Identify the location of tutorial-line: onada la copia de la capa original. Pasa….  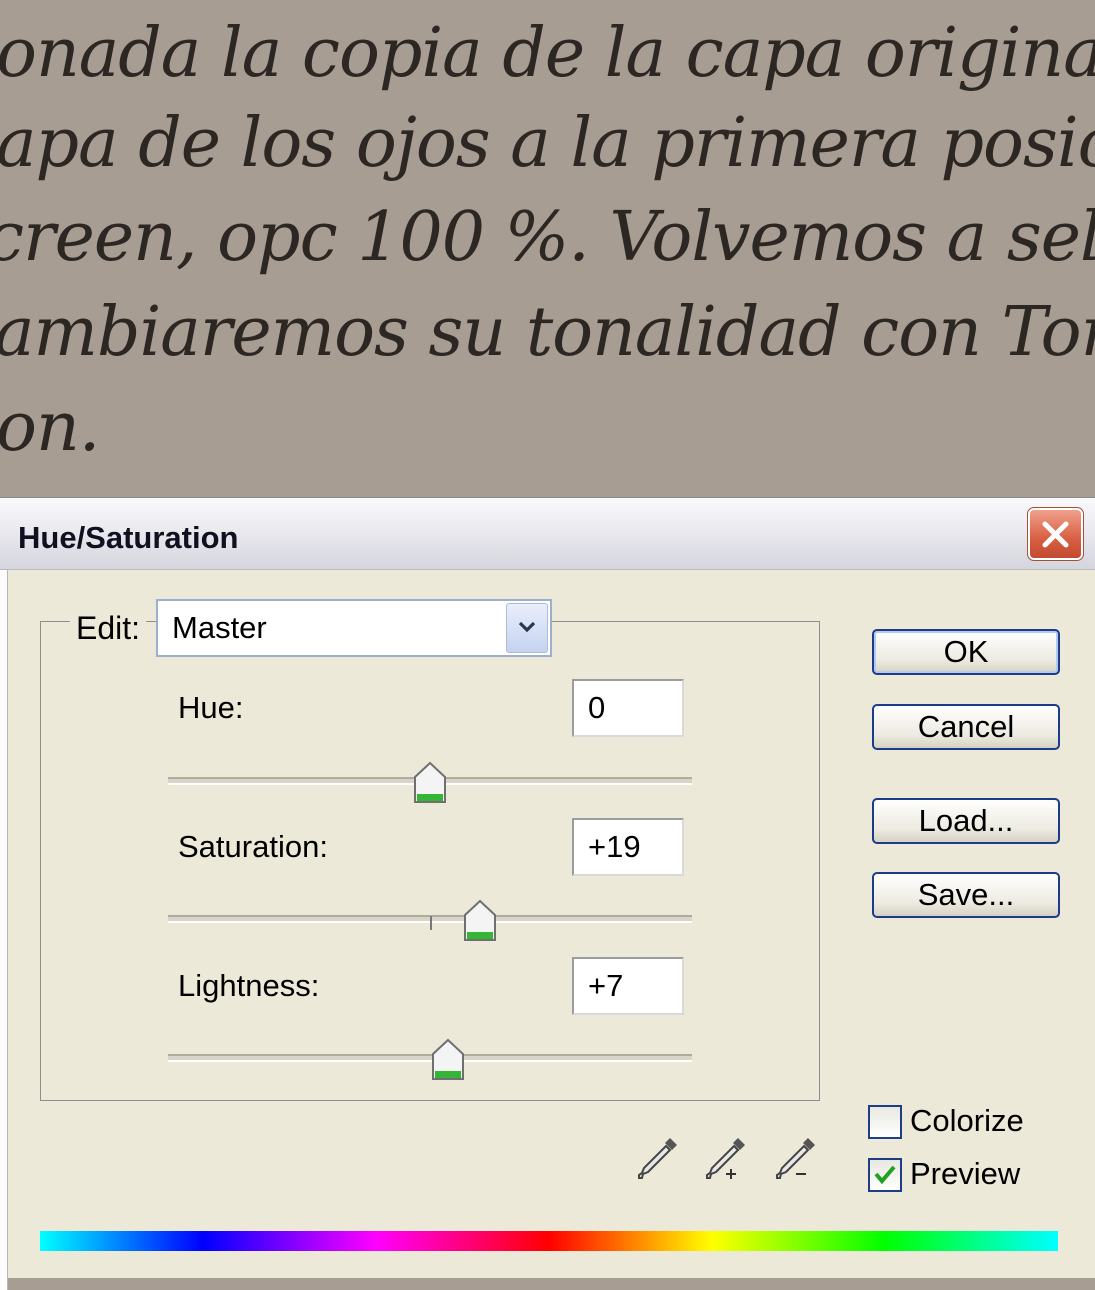
(547, 53).